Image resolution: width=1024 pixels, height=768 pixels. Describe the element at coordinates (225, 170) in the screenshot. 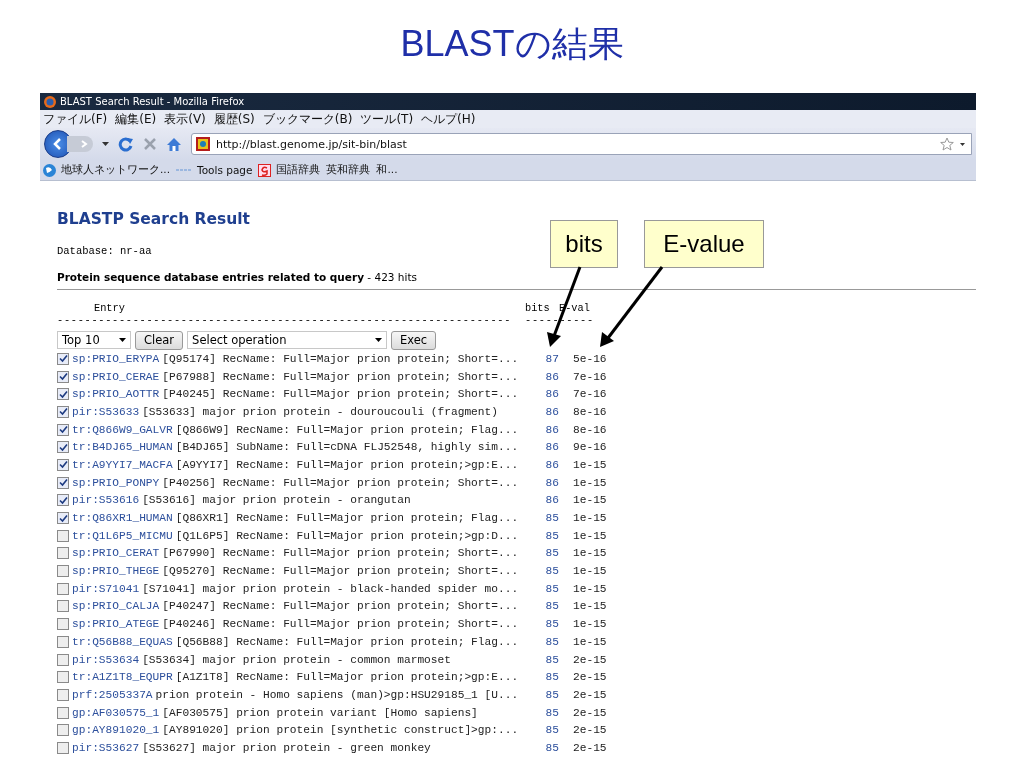

I see `bookmark-link: Tools page` at that location.